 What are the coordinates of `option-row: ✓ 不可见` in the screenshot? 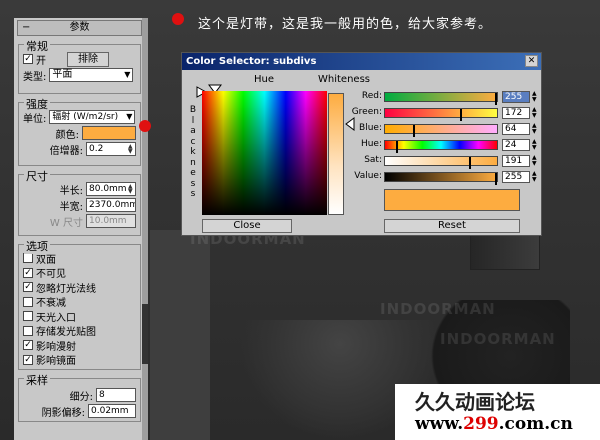 It's located at (79, 273).